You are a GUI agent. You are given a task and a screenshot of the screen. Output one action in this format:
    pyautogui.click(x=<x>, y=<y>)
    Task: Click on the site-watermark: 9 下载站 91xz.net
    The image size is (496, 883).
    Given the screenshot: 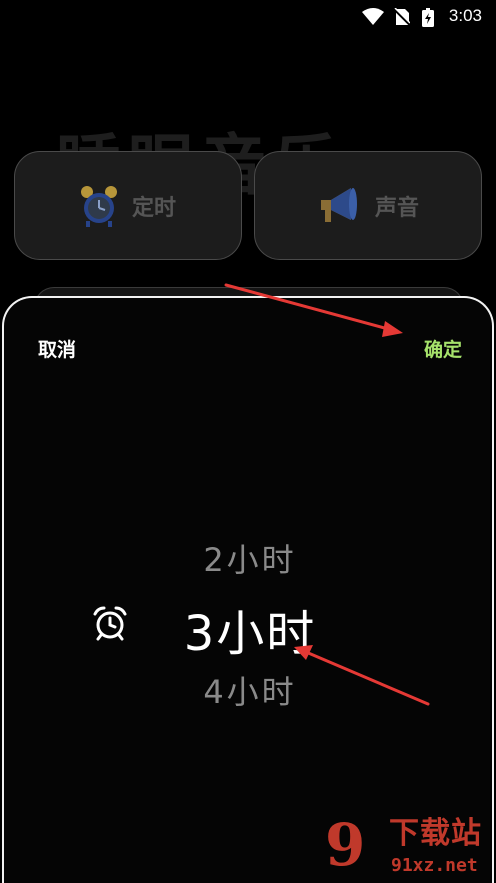 What is the action you would take?
    pyautogui.click(x=410, y=849)
    